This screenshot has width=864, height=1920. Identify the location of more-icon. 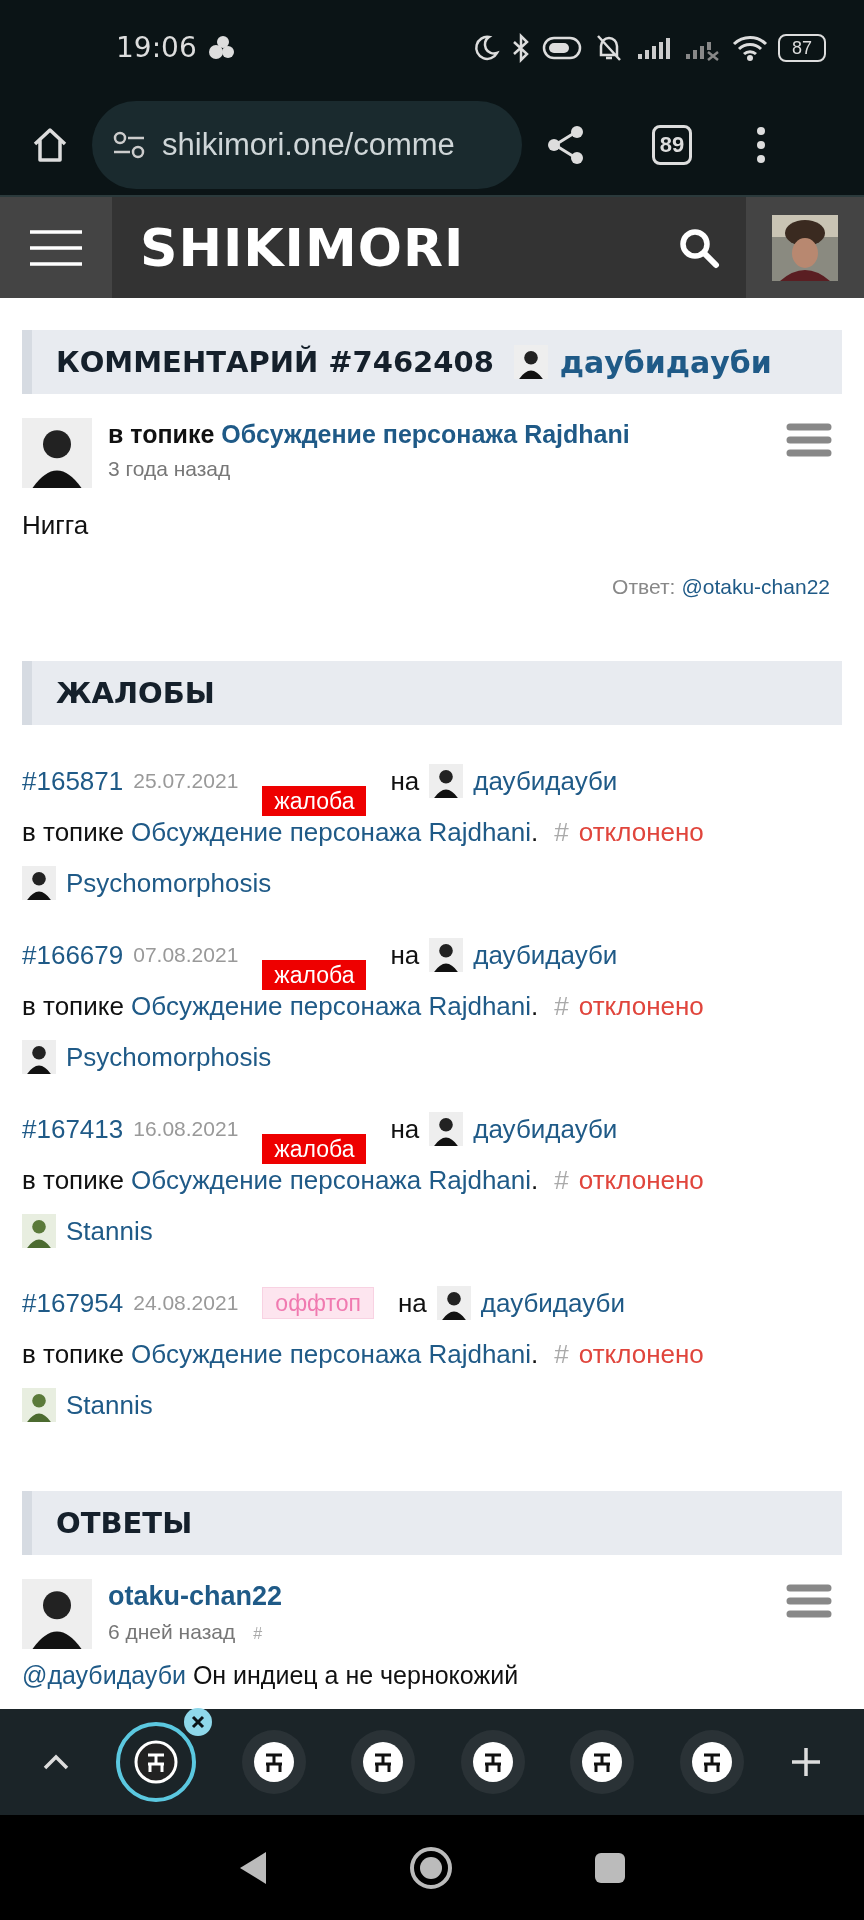
(761, 145).